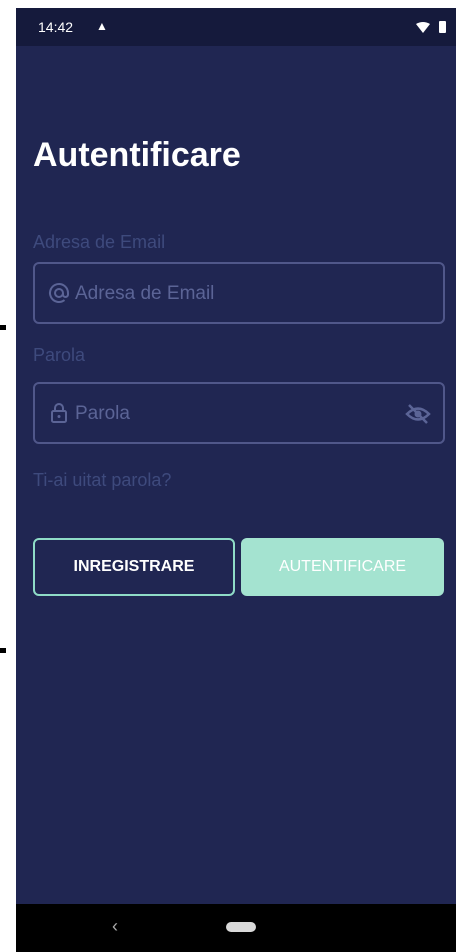 The height and width of the screenshot is (952, 456). I want to click on email-field: Adresa de Email, so click(239, 293).